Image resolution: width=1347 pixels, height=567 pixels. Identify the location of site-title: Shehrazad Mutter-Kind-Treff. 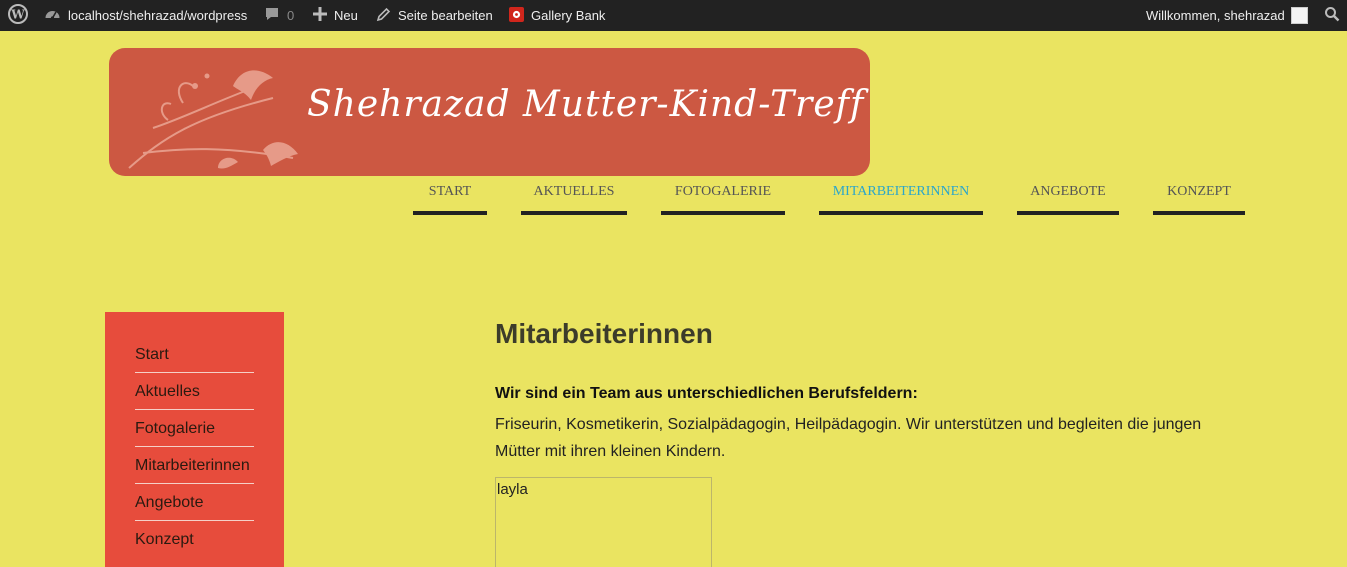
(586, 104).